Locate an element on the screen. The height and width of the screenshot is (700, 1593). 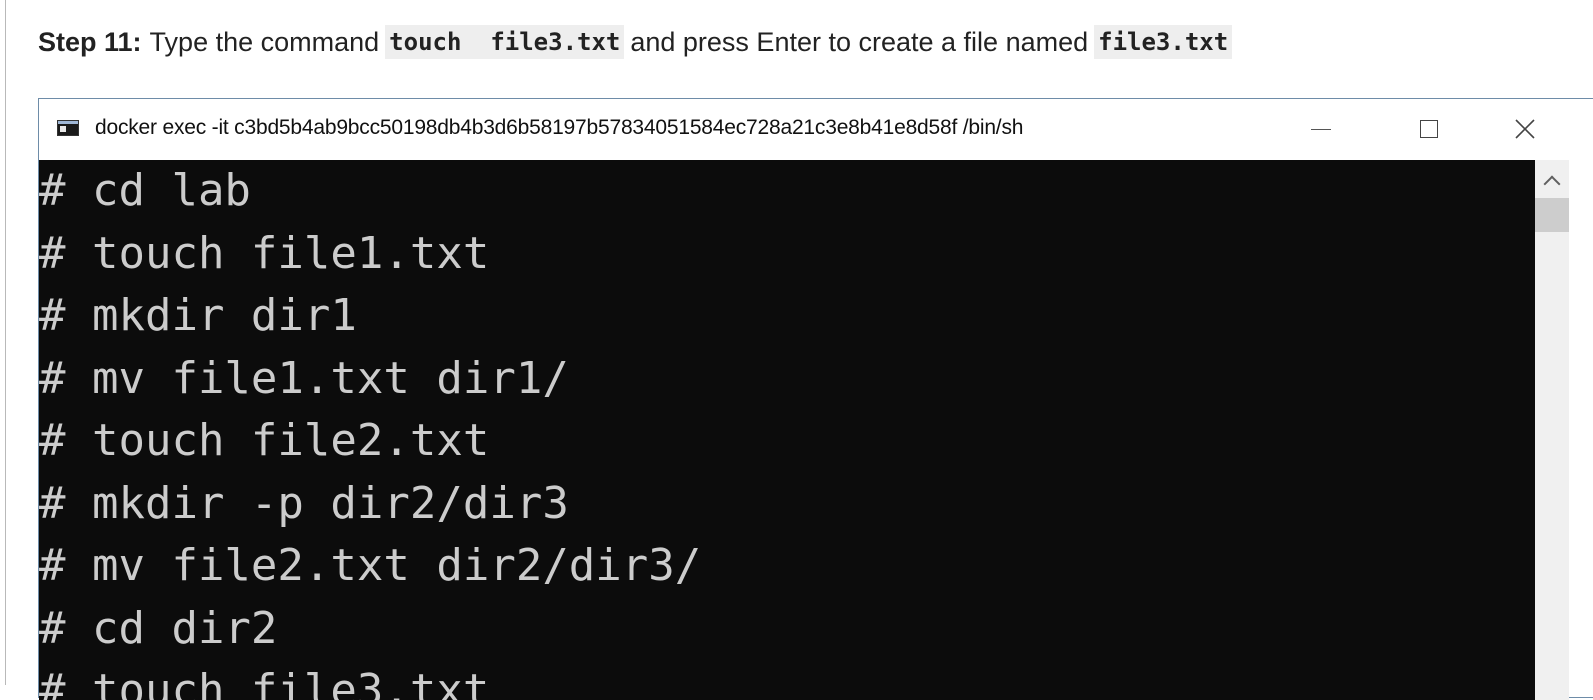
scroll-up-button is located at coordinates (1552, 181).